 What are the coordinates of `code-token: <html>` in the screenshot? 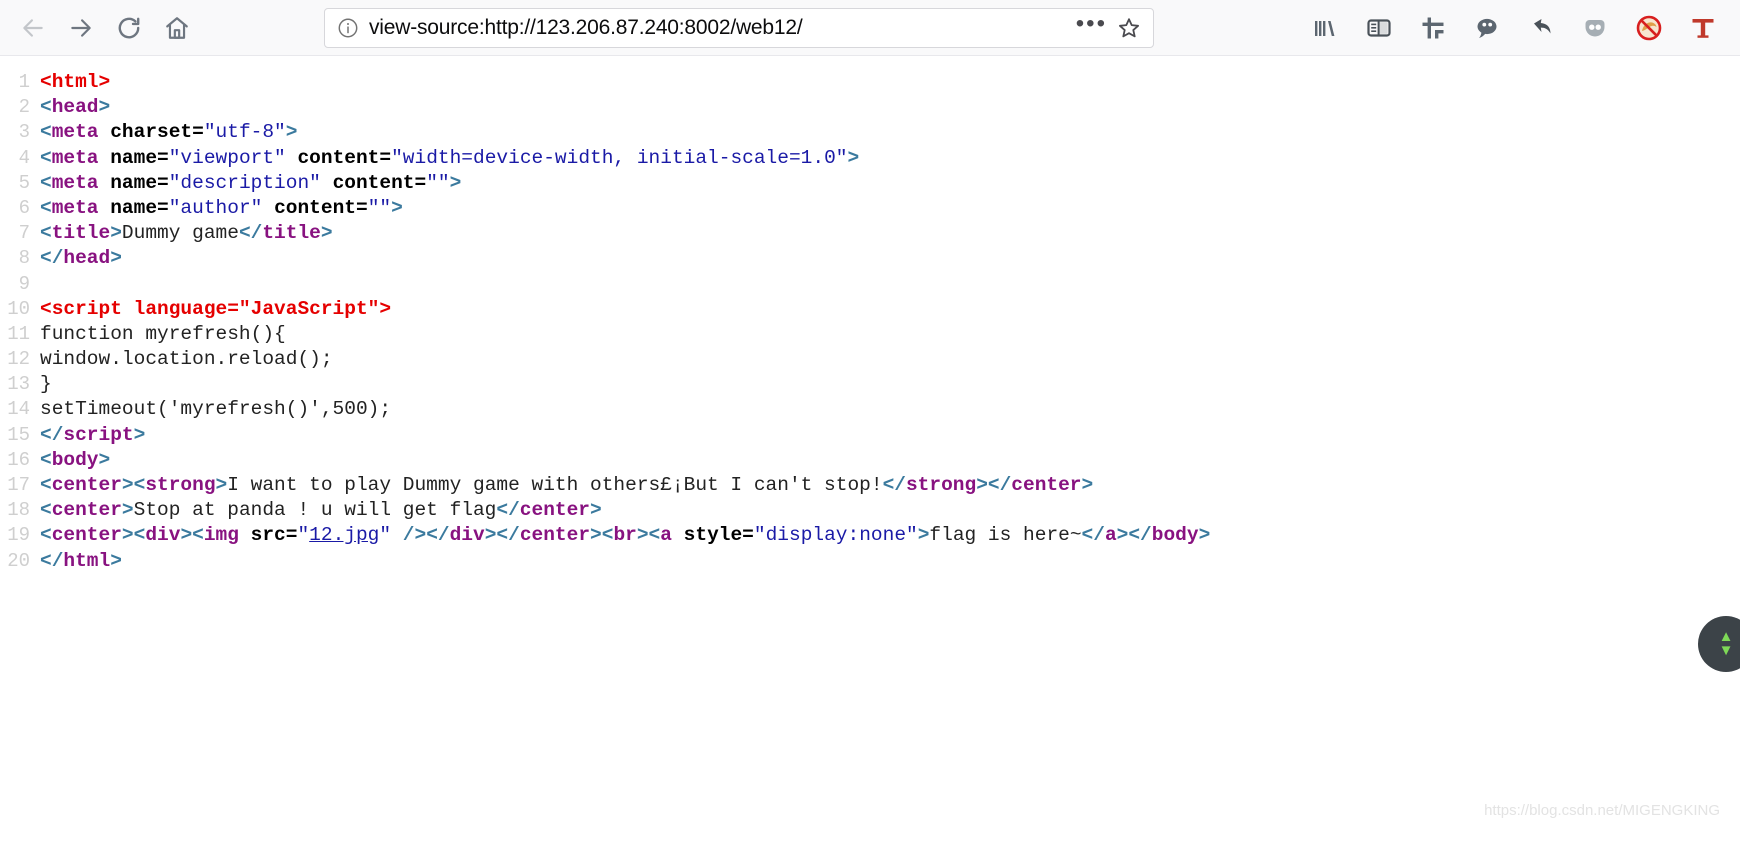 It's located at (75, 82).